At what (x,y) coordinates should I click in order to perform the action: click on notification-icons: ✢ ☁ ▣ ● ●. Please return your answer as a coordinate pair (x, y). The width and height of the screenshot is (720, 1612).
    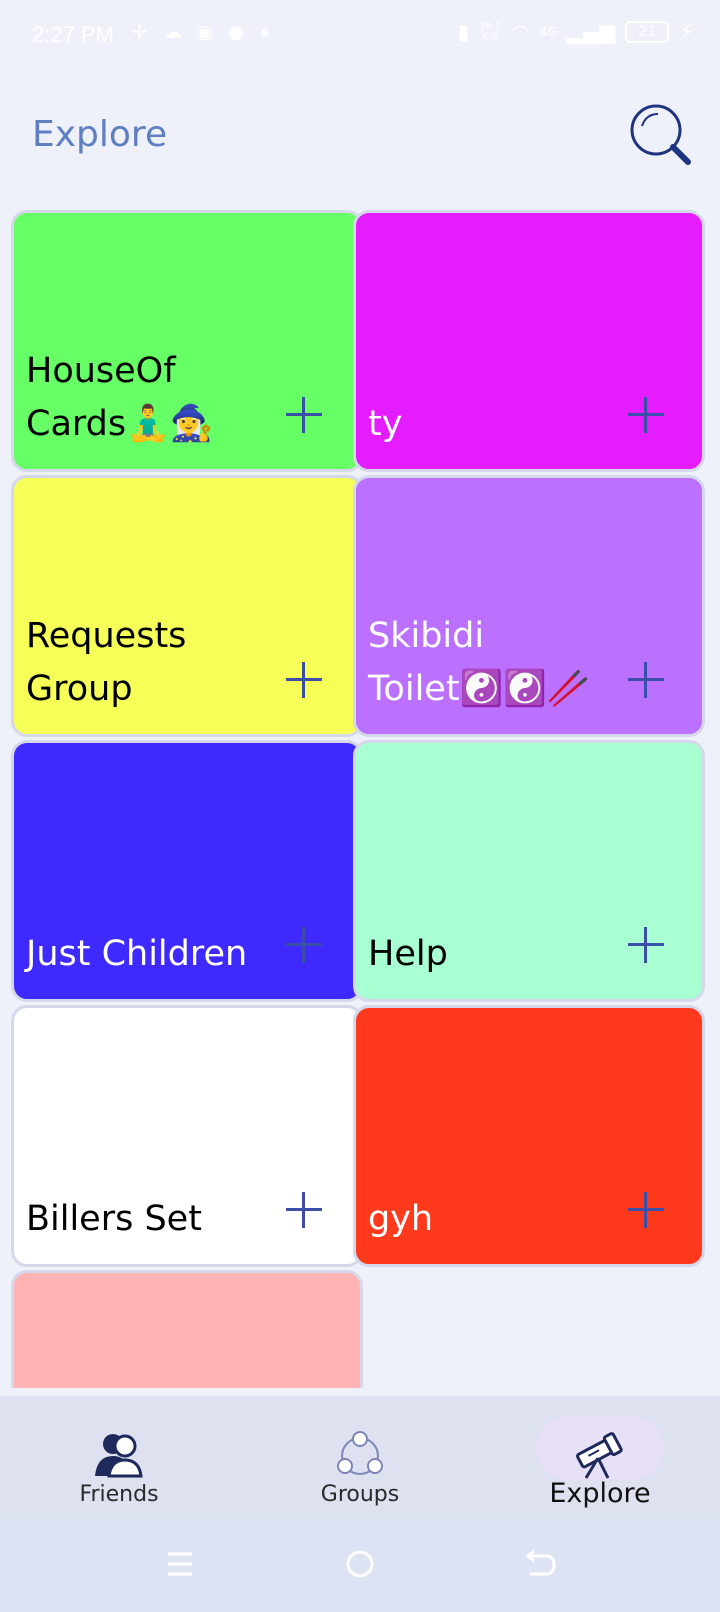
    Looking at the image, I should click on (206, 33).